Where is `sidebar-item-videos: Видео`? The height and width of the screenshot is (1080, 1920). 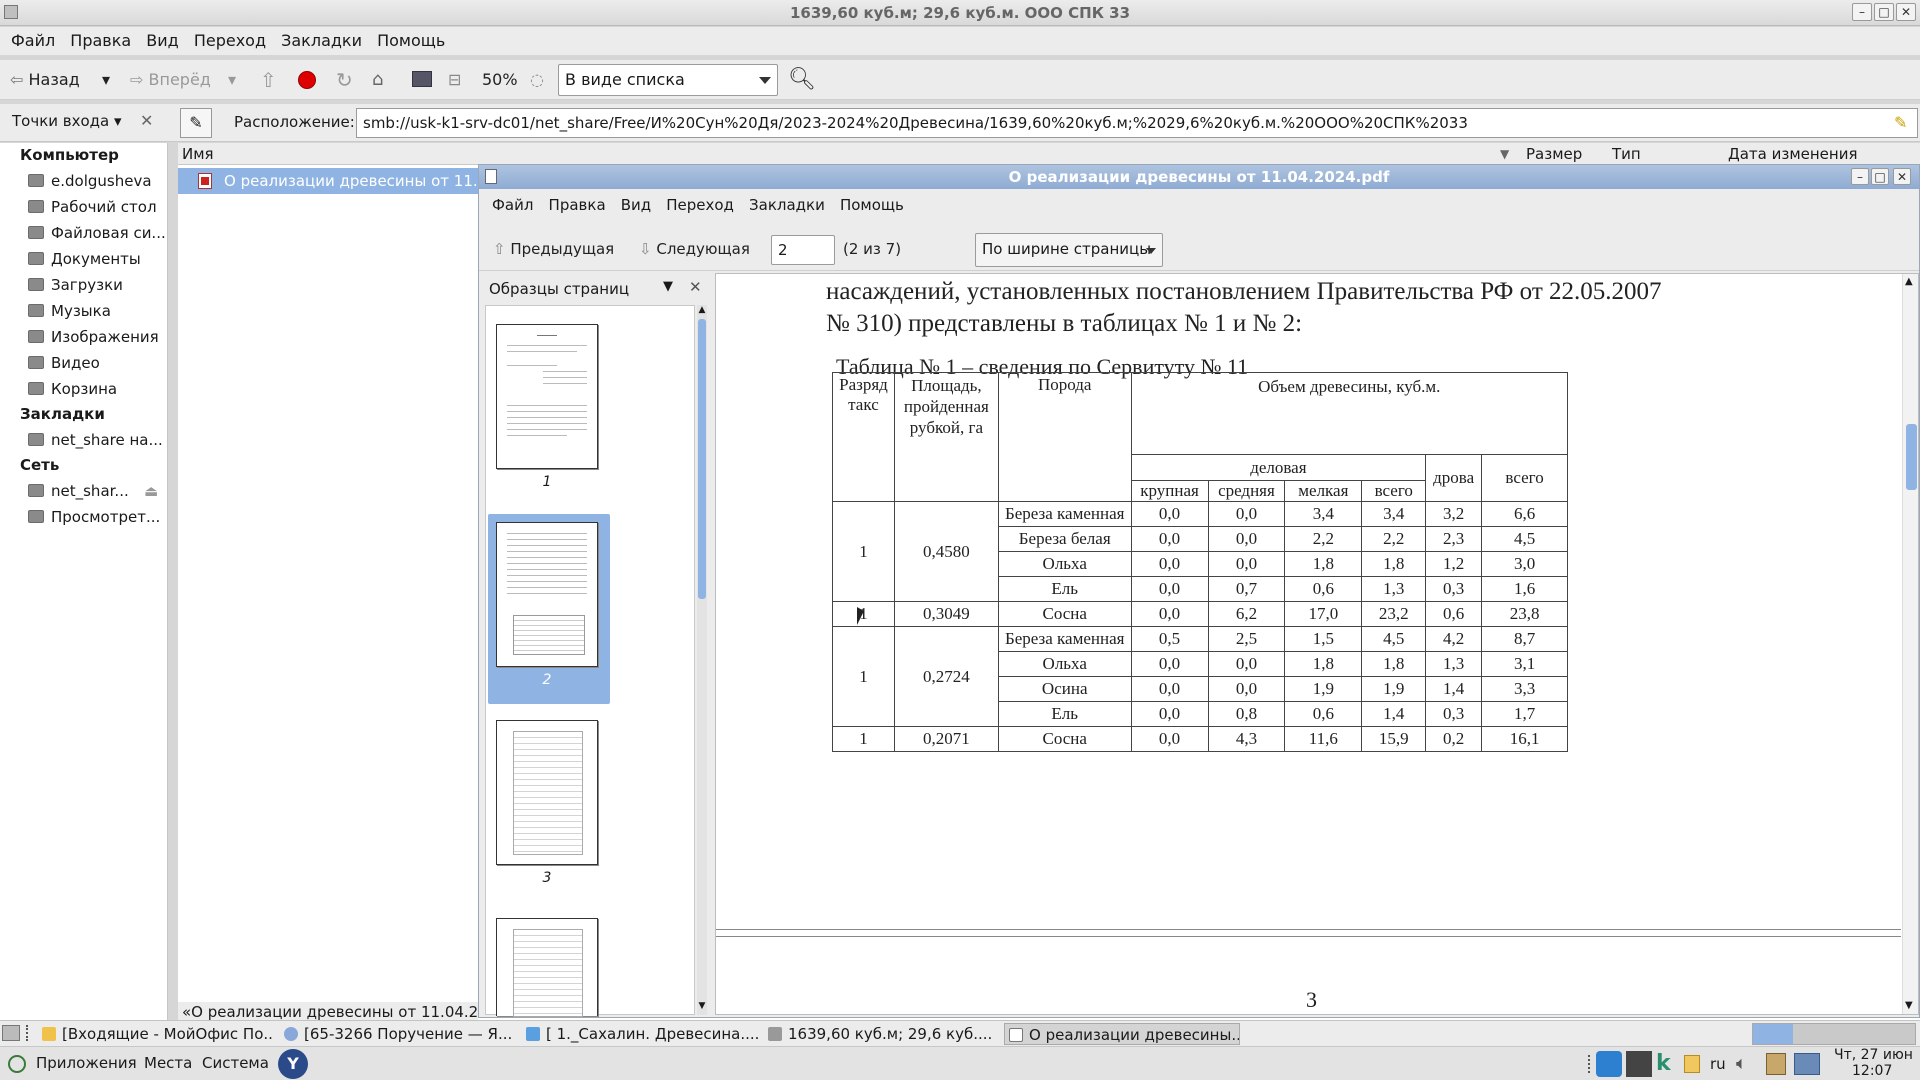
sidebar-item-videos: Видео is located at coordinates (64, 363).